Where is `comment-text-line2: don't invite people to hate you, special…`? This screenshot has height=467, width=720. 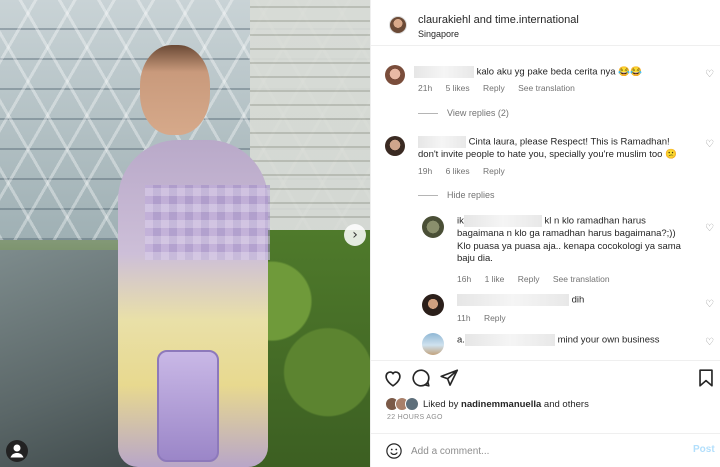
comment-text-line2: don't invite people to hate you, special… is located at coordinates (547, 155).